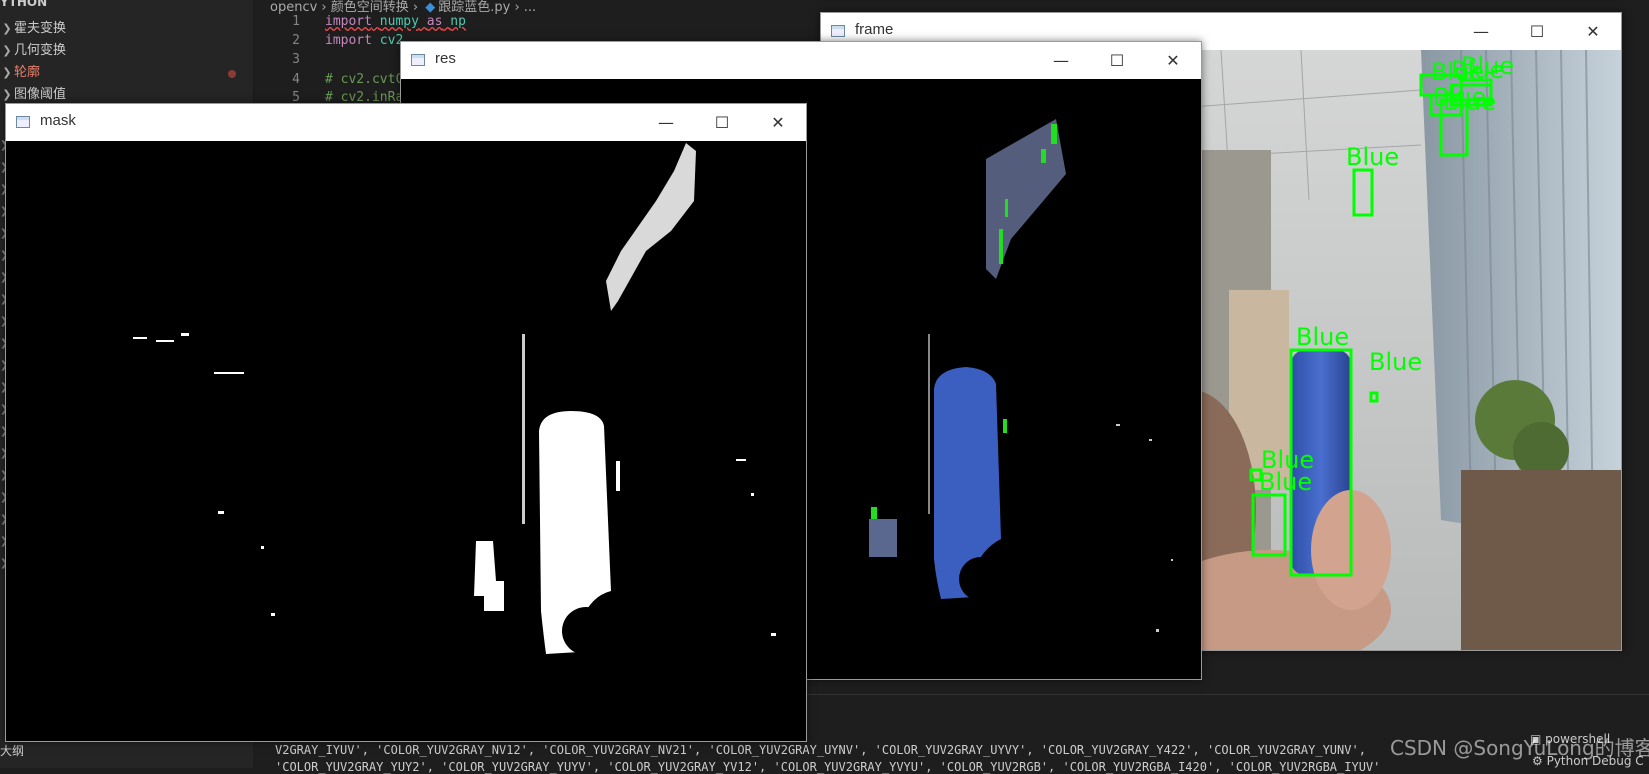 The image size is (1649, 774). What do you see at coordinates (40, 94) in the screenshot?
I see `sidebar-item-label: 图像阈值` at bounding box center [40, 94].